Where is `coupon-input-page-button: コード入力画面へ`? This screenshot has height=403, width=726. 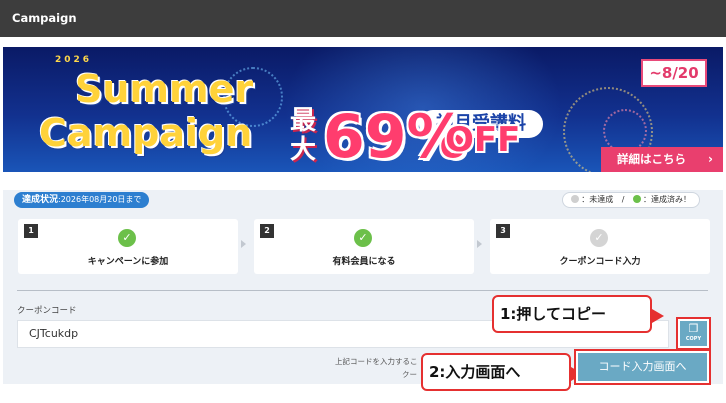 coupon-input-page-button: コード入力画面へ is located at coordinates (642, 367).